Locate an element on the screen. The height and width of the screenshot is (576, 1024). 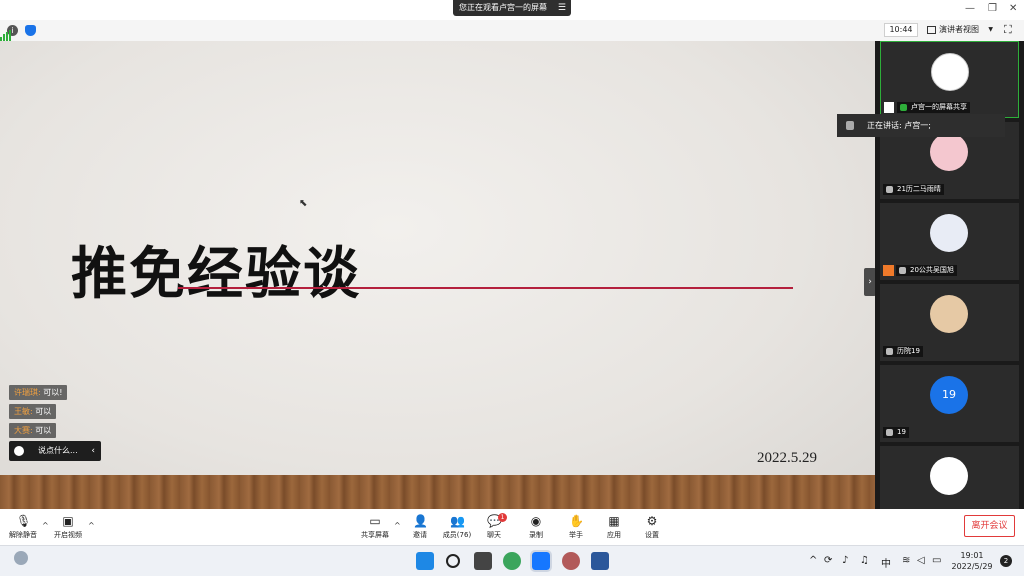
share-screen-button: ▭ 共享屏幕 is located at coordinates (375, 527).